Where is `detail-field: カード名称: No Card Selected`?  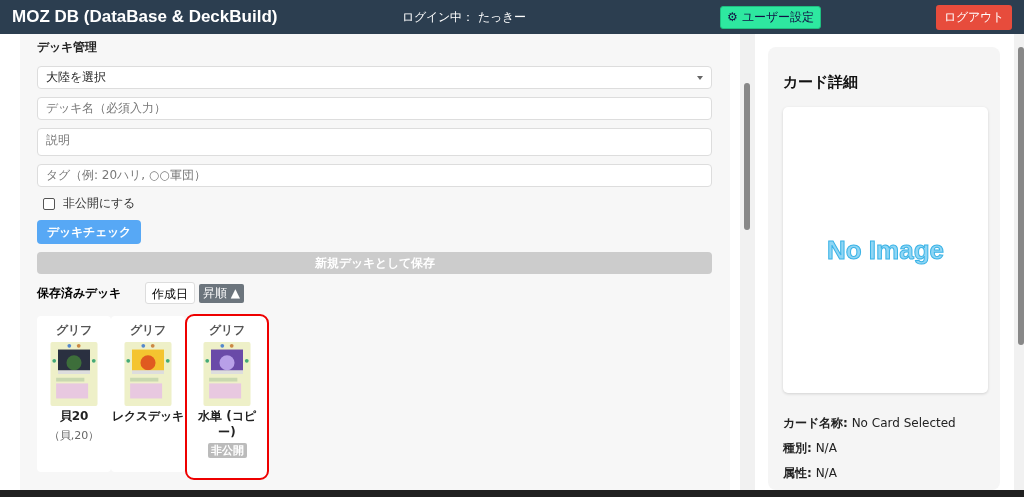
detail-field: カード名称: No Card Selected is located at coordinates (885, 423).